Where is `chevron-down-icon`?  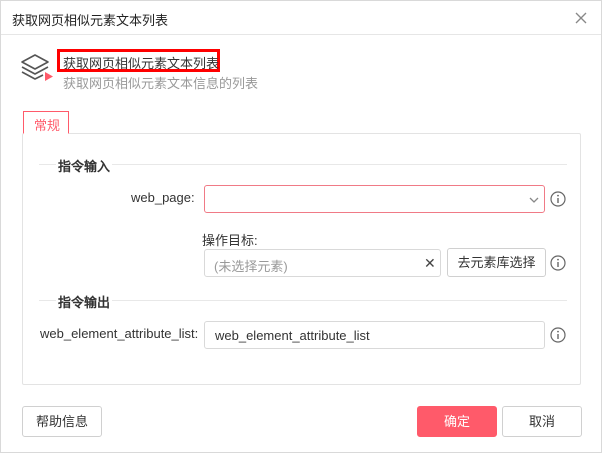
chevron-down-icon is located at coordinates (534, 200).